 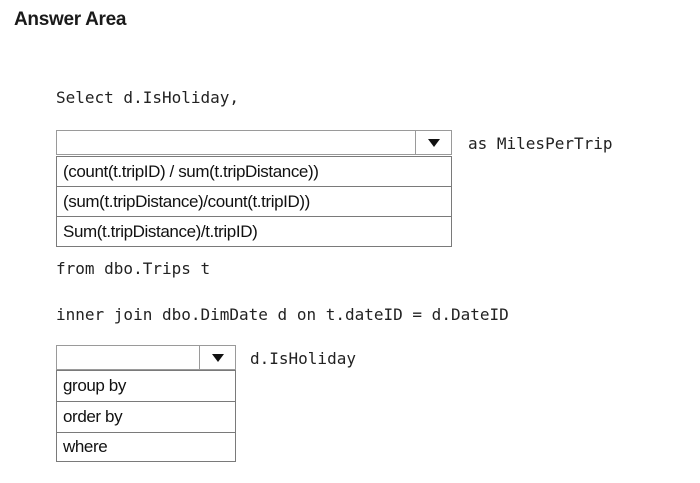 What do you see at coordinates (146, 357) in the screenshot?
I see `clause-dropdown` at bounding box center [146, 357].